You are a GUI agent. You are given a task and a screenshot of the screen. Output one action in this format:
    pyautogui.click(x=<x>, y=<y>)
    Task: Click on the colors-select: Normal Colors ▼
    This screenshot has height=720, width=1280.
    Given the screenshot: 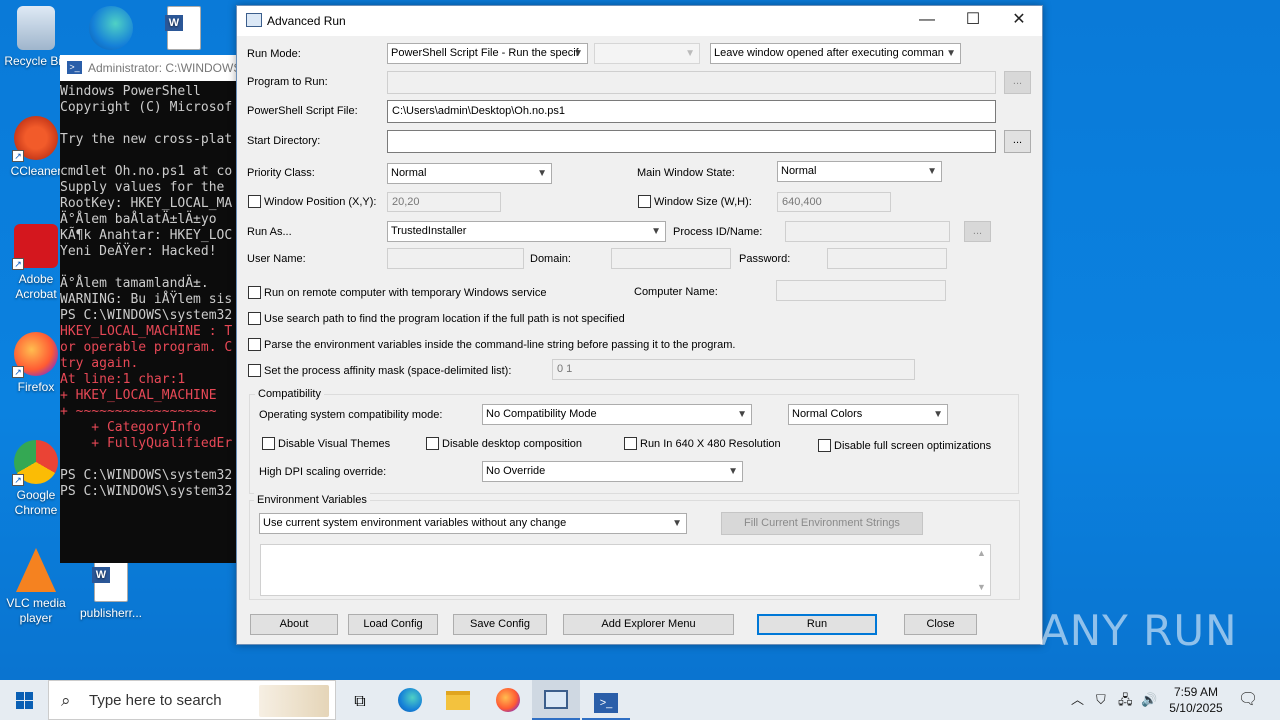 What is the action you would take?
    pyautogui.click(x=868, y=414)
    